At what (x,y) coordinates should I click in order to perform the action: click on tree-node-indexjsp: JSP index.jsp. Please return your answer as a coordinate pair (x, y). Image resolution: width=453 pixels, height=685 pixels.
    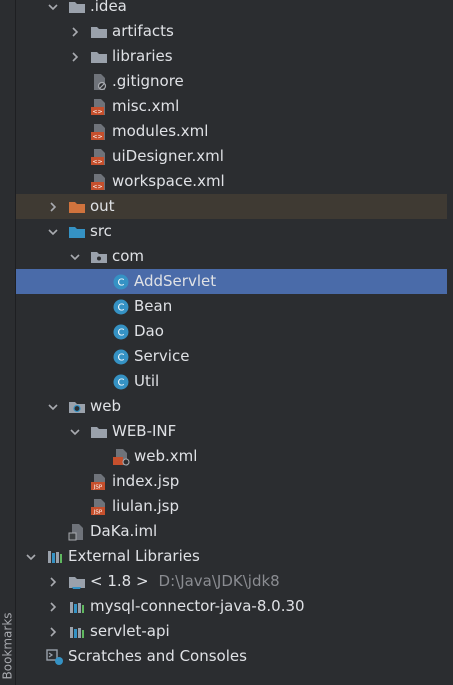
    Looking at the image, I should click on (231, 481).